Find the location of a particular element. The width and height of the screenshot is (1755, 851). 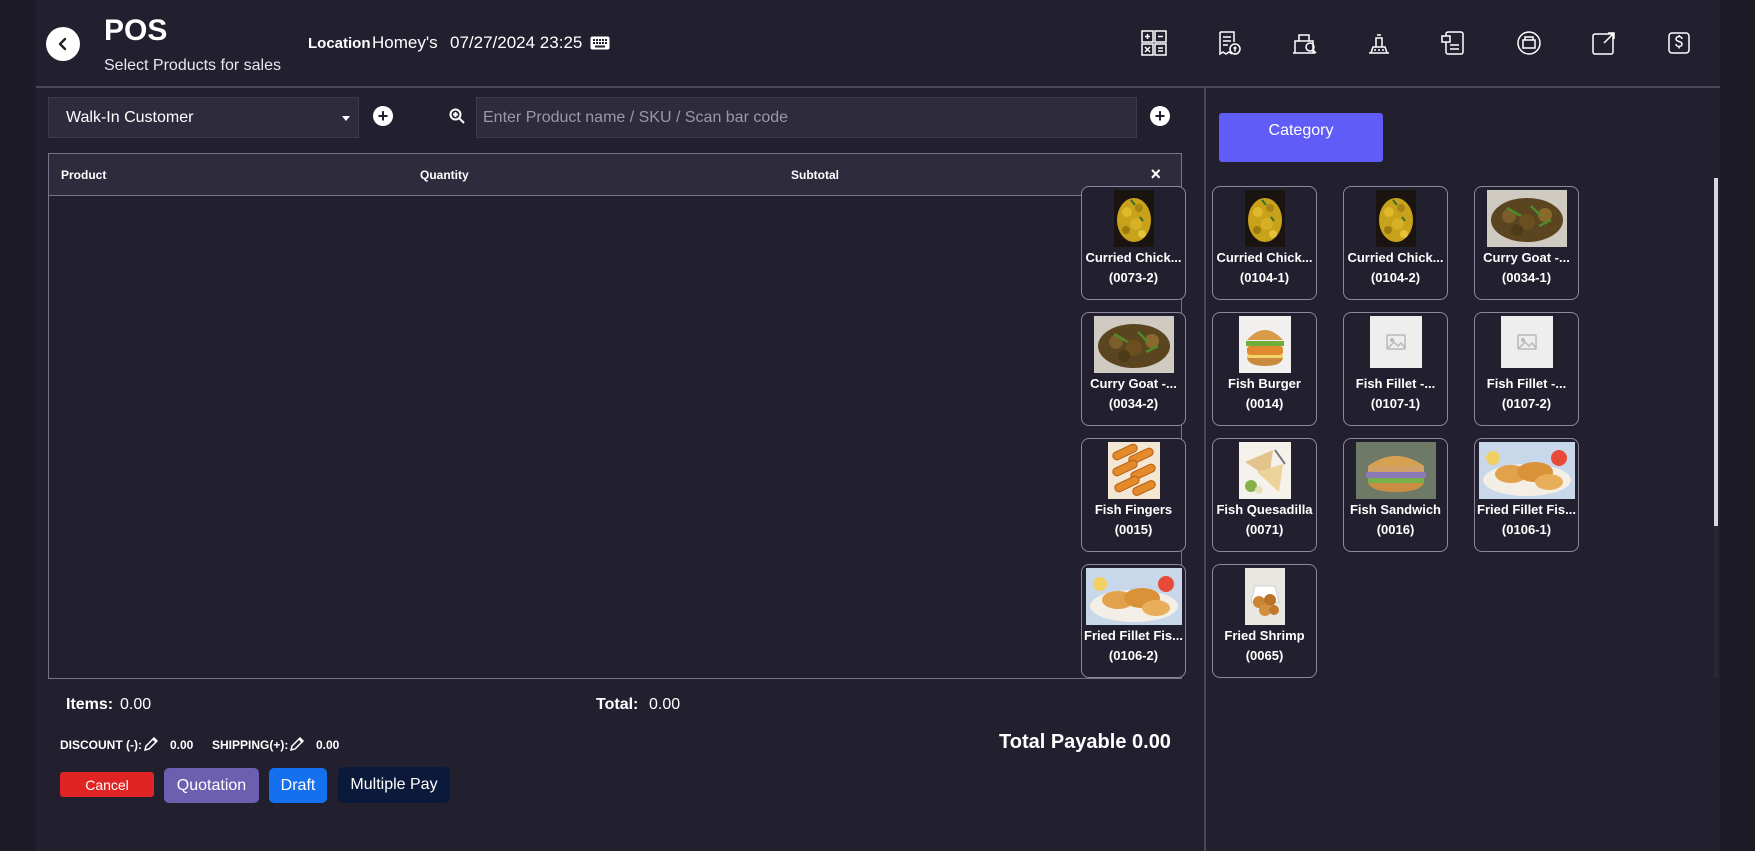

product-card: Curry Goat -... (0034-1) is located at coordinates (1526, 243).